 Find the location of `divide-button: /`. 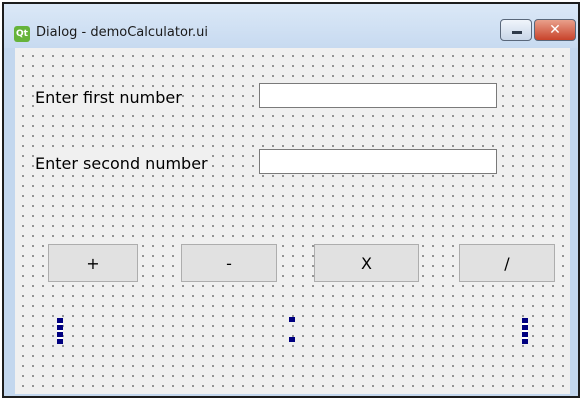

divide-button: / is located at coordinates (507, 263).